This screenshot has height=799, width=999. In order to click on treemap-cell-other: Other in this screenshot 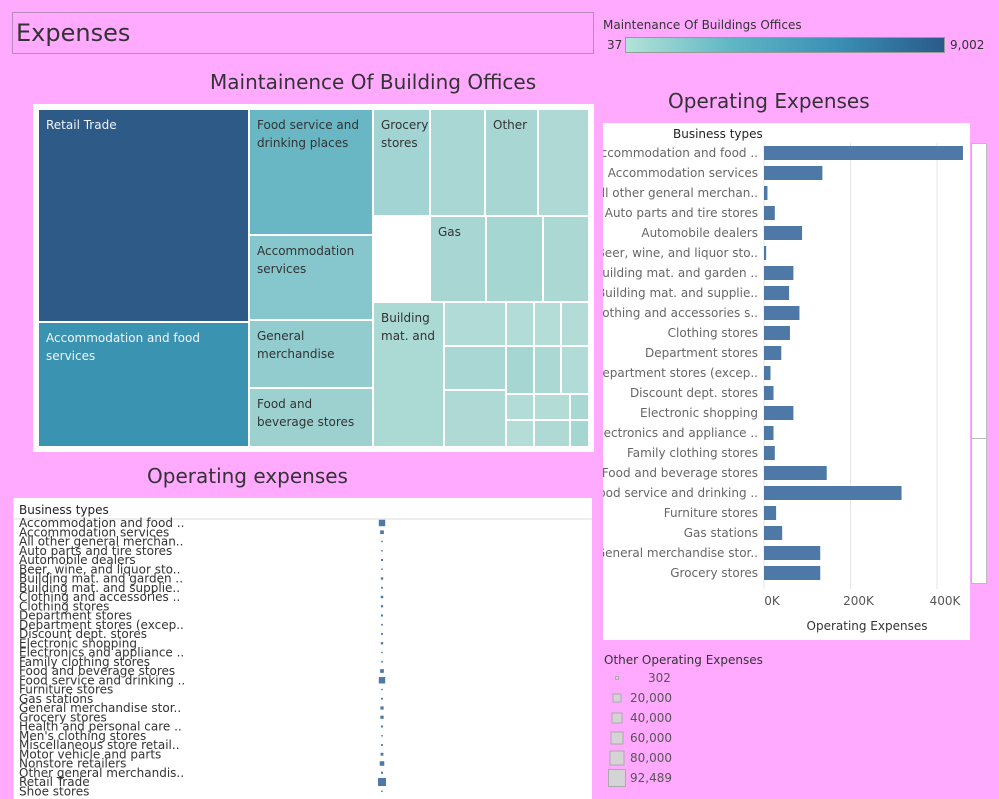, I will do `click(511, 162)`.